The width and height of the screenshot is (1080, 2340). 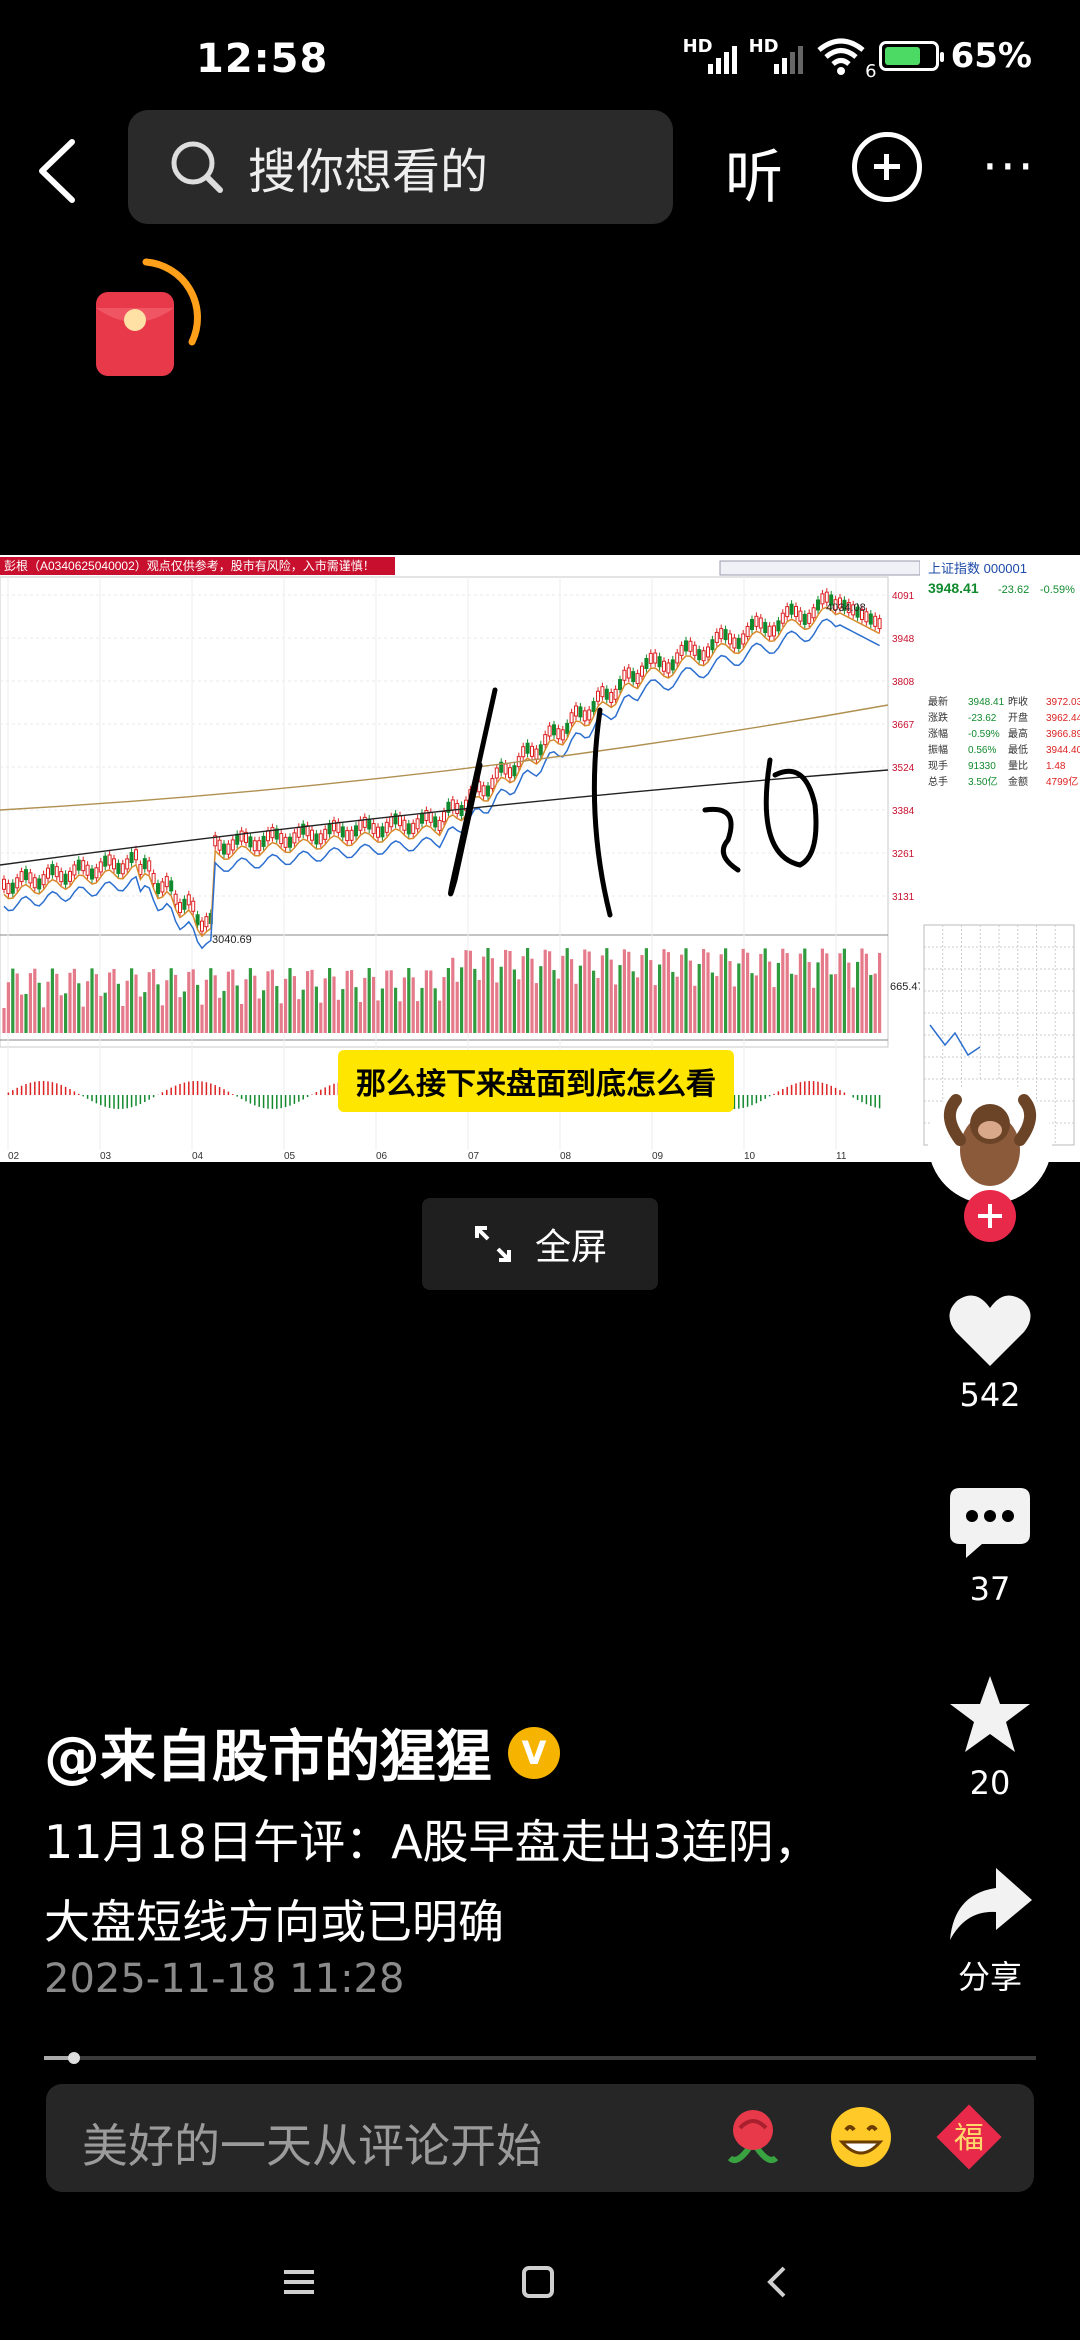 I want to click on price-tick-label: 3131, so click(x=903, y=897).